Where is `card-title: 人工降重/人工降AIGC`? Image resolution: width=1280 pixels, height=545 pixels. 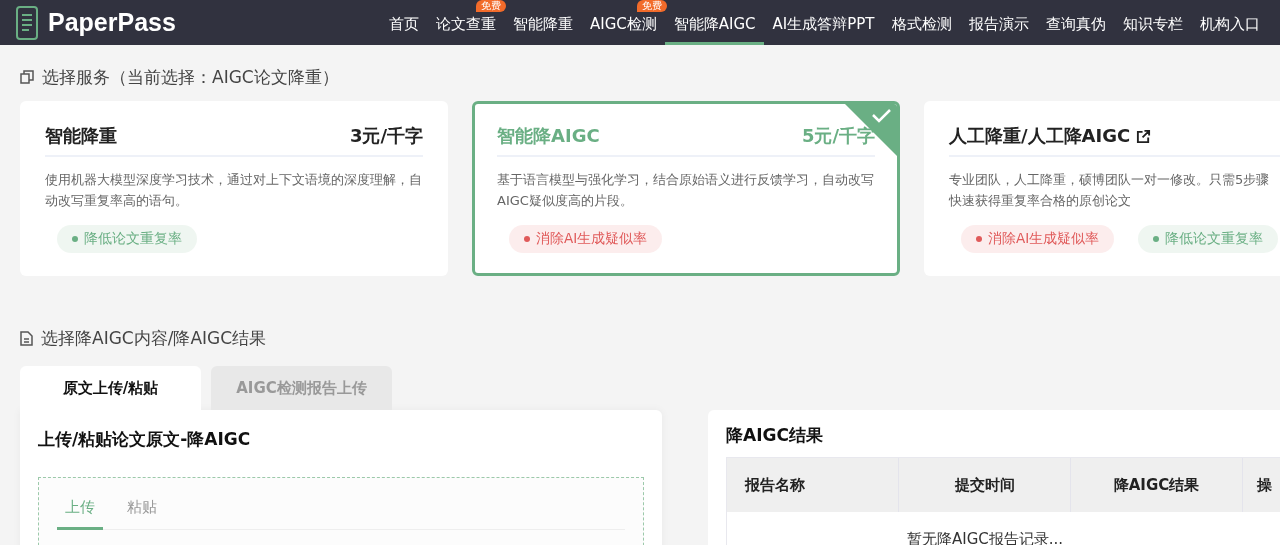 card-title: 人工降重/人工降AIGC is located at coordinates (1050, 136).